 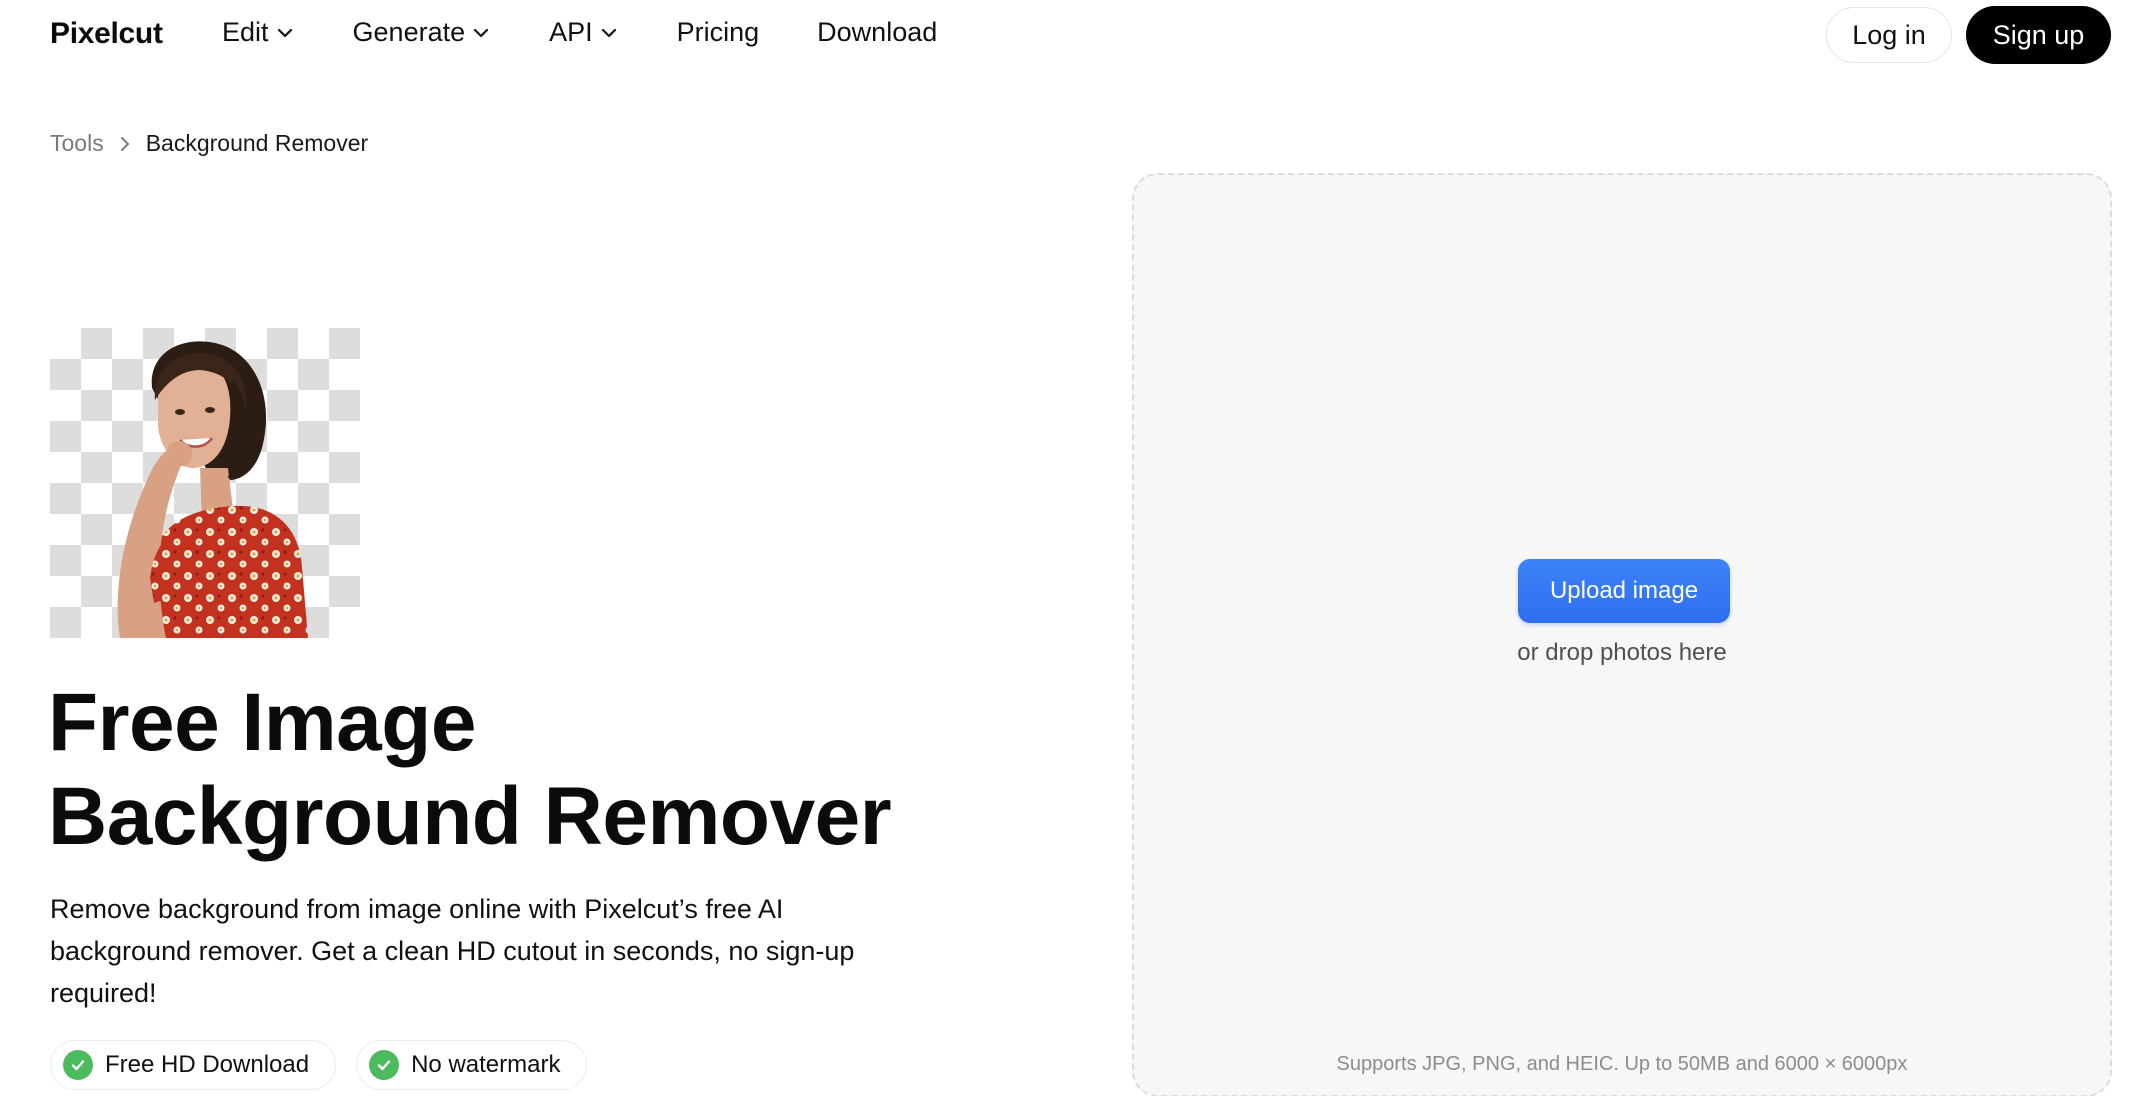 What do you see at coordinates (2038, 35) in the screenshot?
I see `signup-button: Sign up` at bounding box center [2038, 35].